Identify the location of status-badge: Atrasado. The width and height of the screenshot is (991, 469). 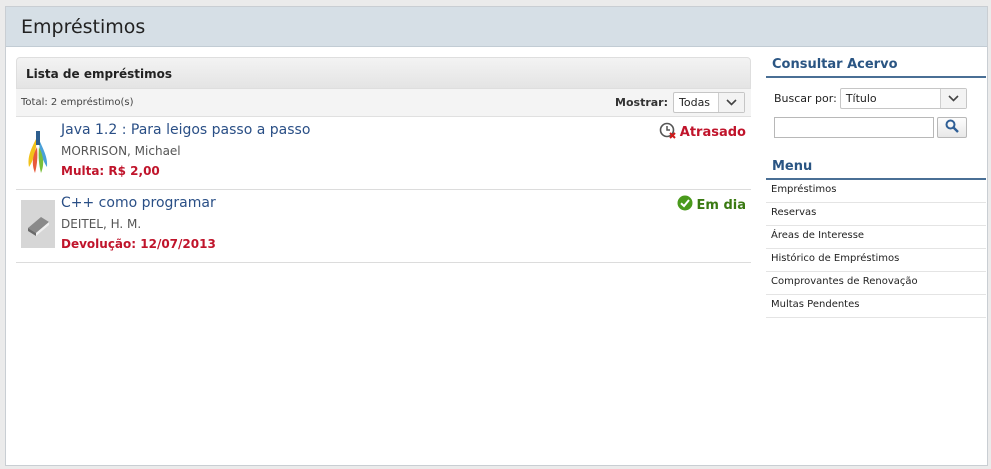
(702, 132).